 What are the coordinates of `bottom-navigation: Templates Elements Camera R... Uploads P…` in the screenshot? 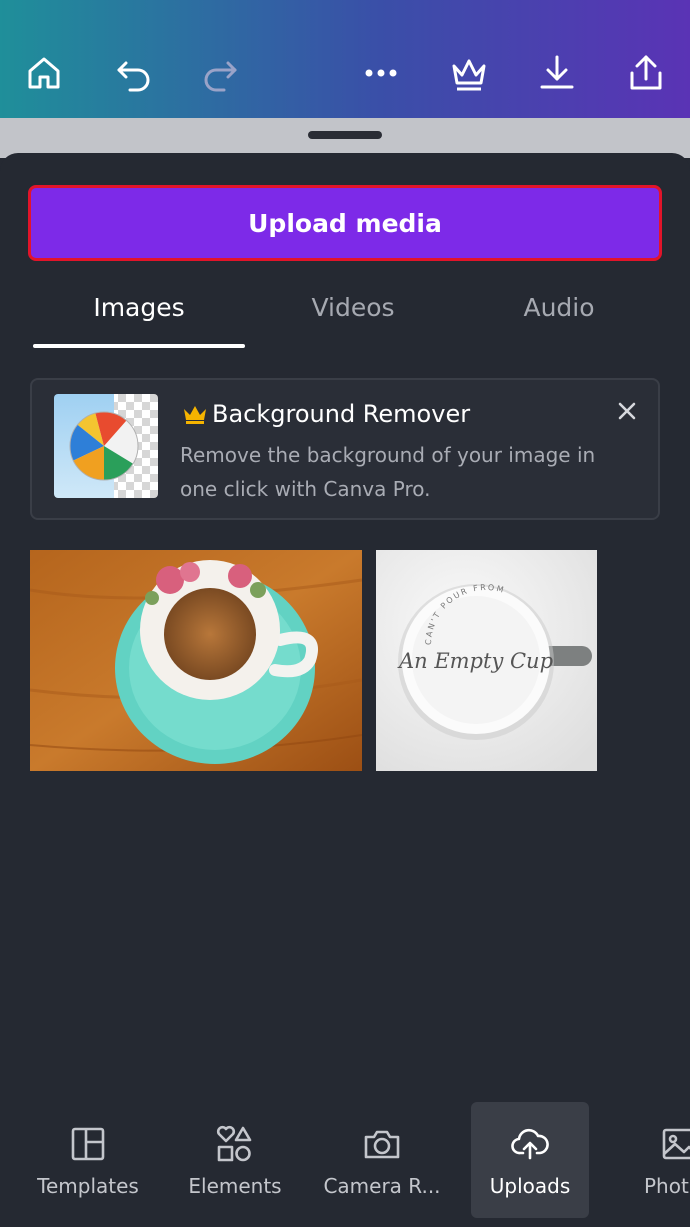 It's located at (345, 1163).